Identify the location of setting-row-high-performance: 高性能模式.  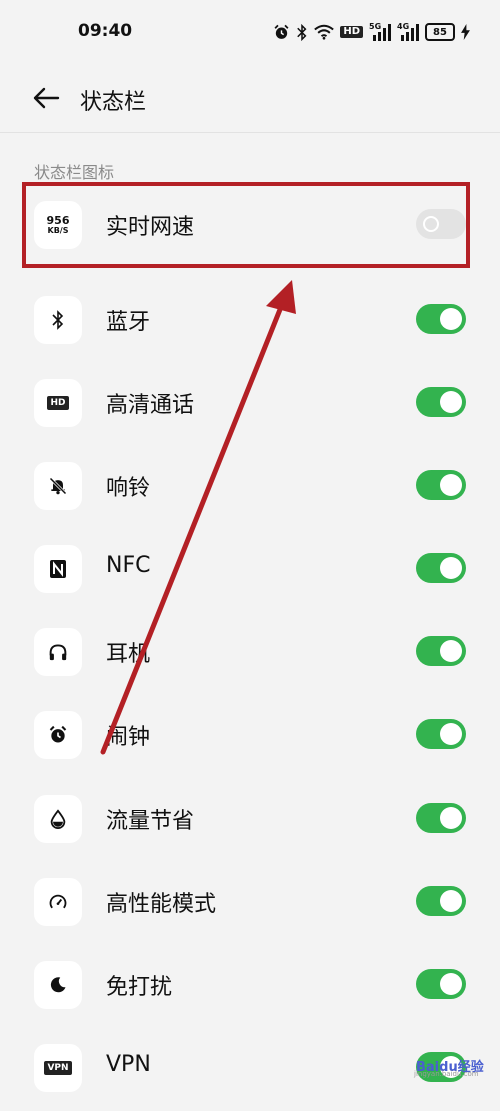
(250, 902).